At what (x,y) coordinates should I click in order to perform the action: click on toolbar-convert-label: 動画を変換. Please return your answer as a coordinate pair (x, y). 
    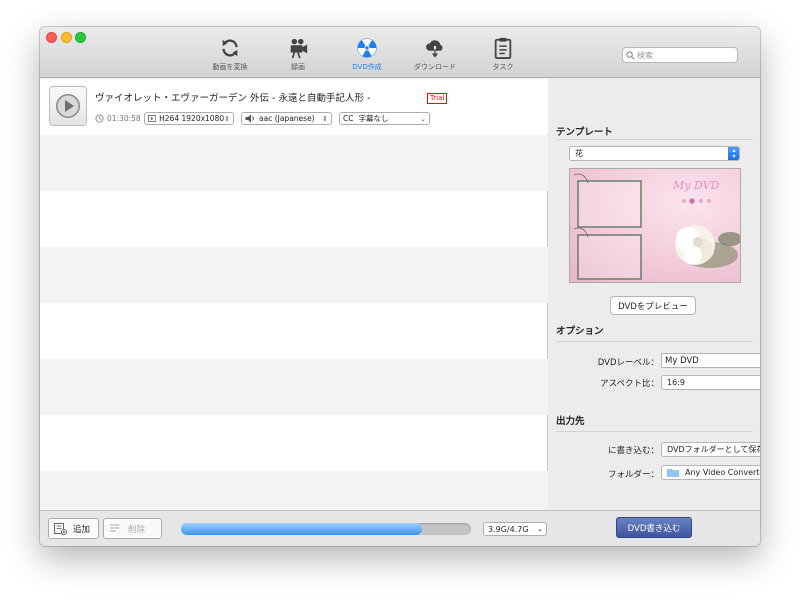
    Looking at the image, I should click on (230, 67).